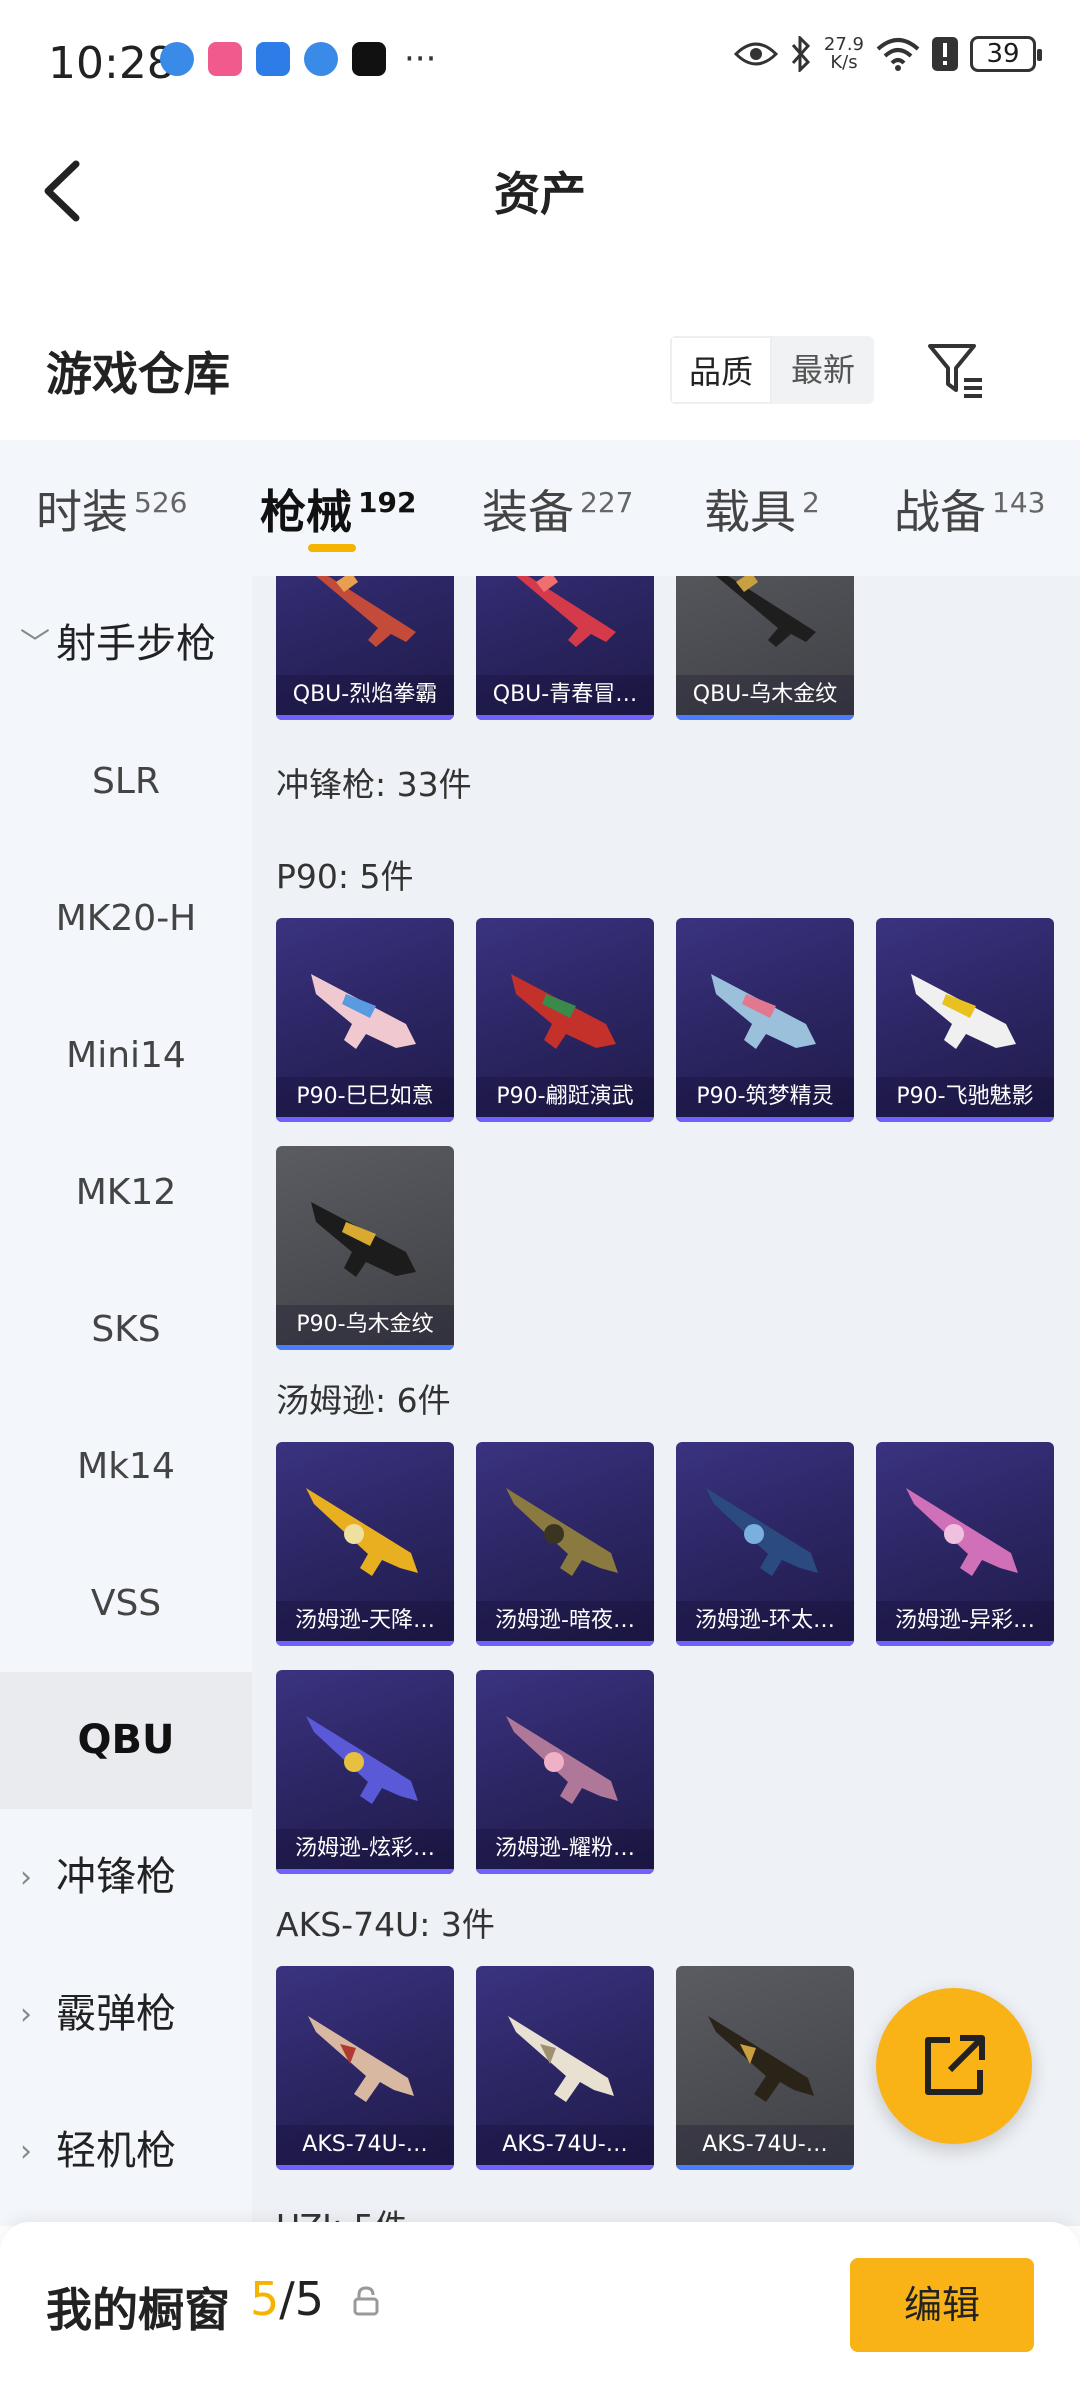 The width and height of the screenshot is (1080, 2382). What do you see at coordinates (126, 644) in the screenshot?
I see `nav-group-marksman-rifle: ﹀ 射手步枪` at bounding box center [126, 644].